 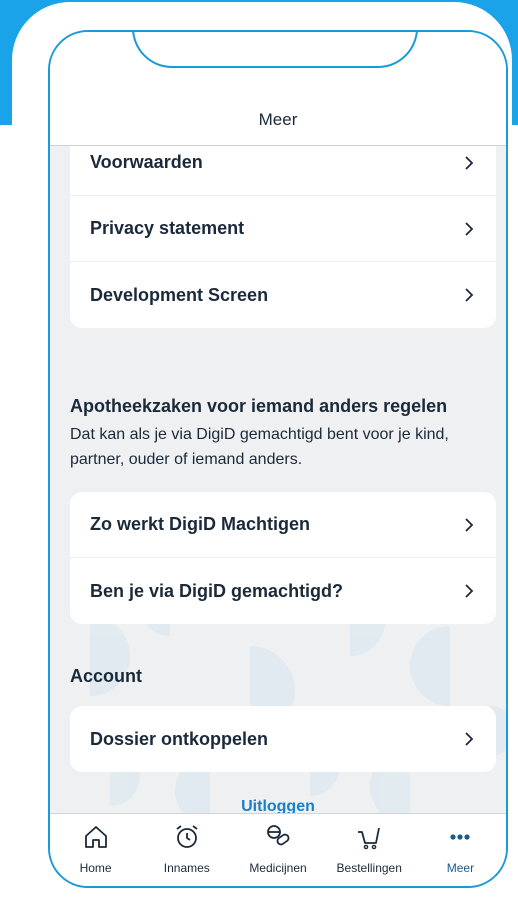 I want to click on pills-icon, so click(x=278, y=838).